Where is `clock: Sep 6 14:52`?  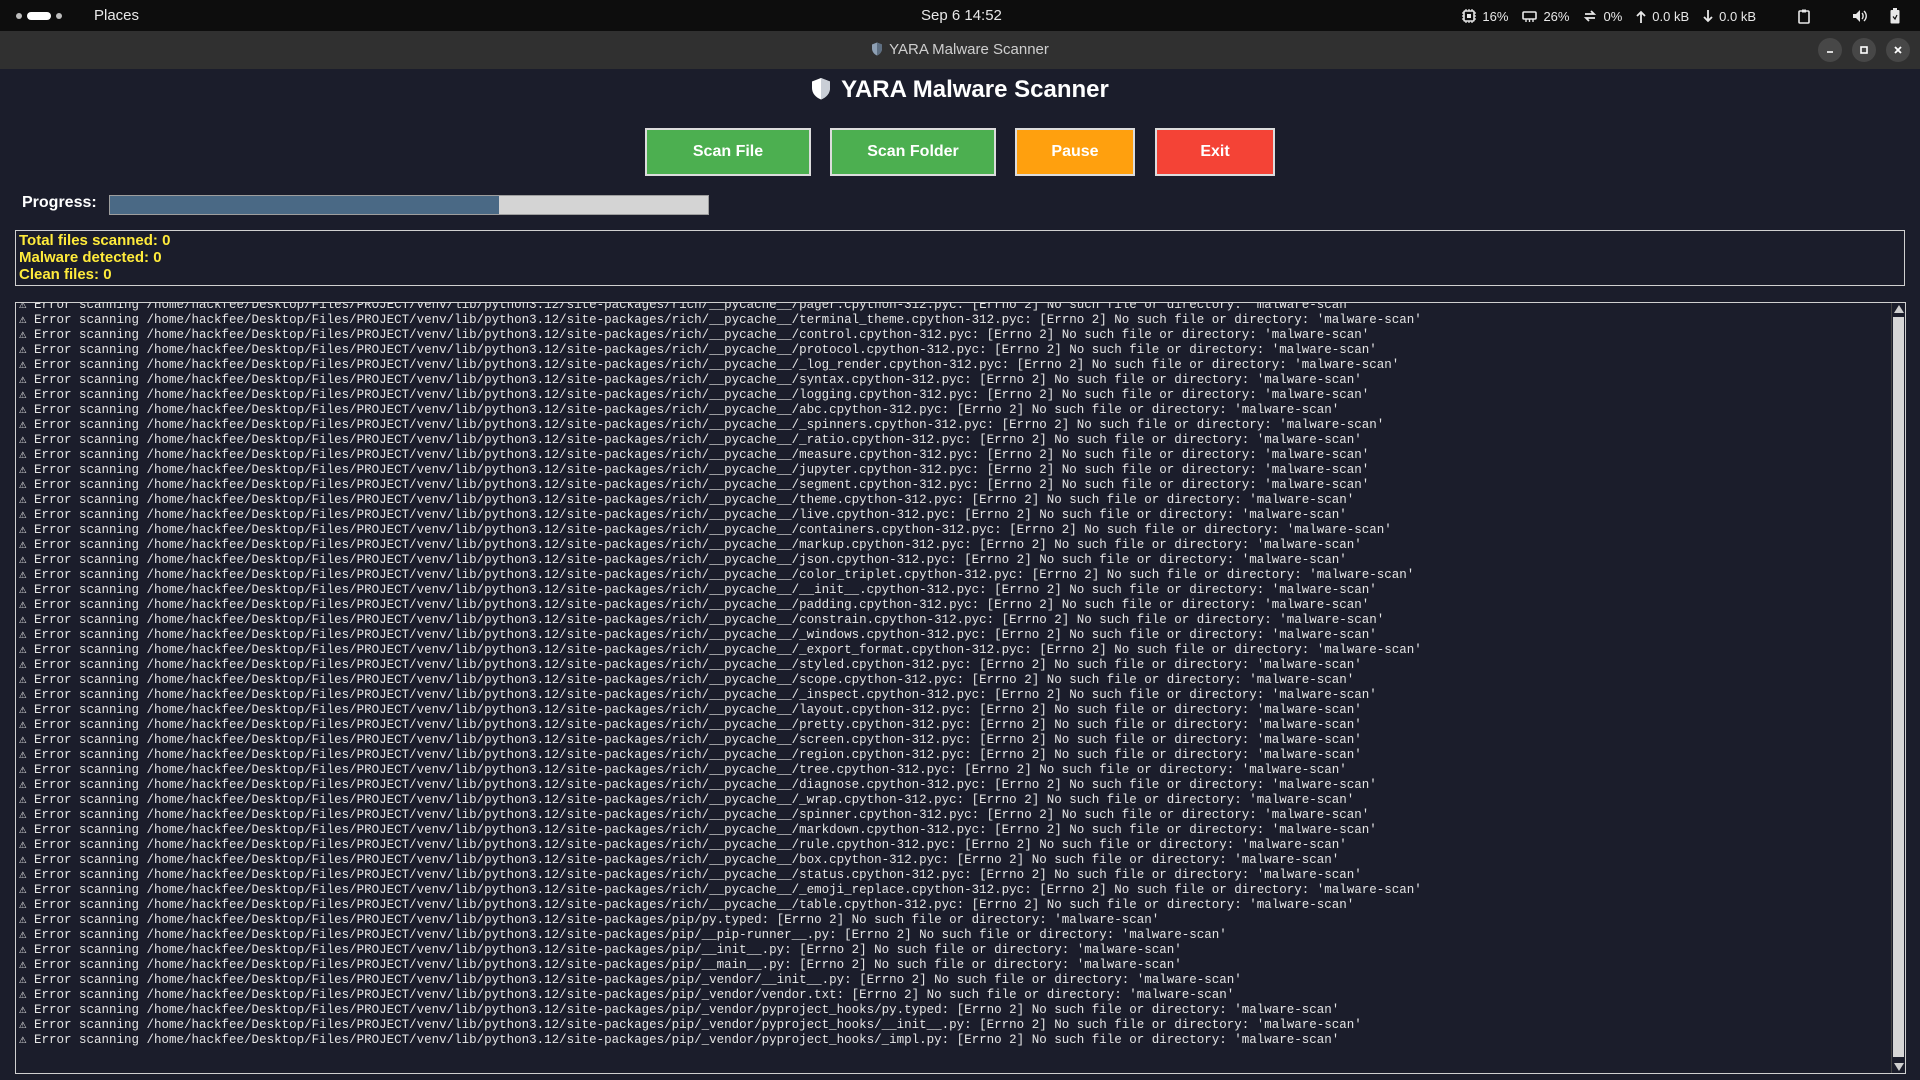 clock: Sep 6 14:52 is located at coordinates (961, 15).